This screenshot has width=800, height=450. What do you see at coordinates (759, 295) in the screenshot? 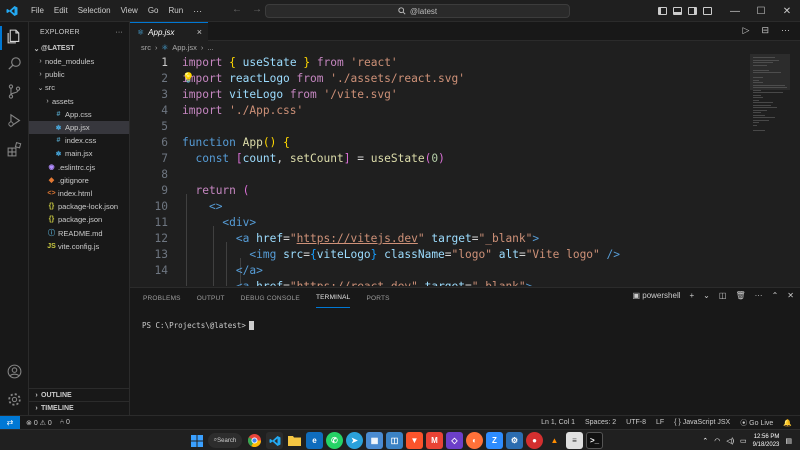
I see `panel-more-icon: ···` at bounding box center [759, 295].